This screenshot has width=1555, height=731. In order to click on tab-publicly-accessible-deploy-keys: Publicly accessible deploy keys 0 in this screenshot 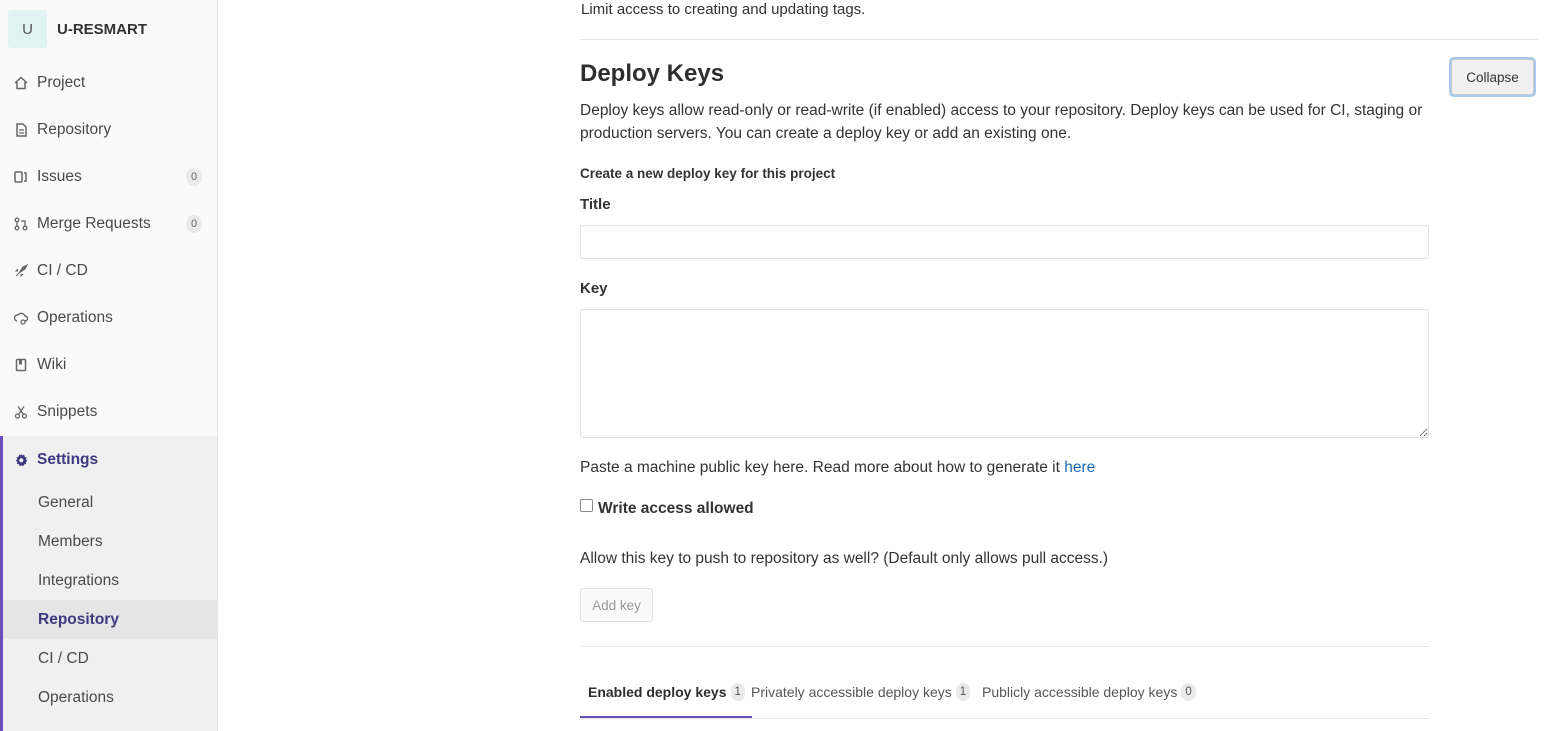, I will do `click(1089, 696)`.